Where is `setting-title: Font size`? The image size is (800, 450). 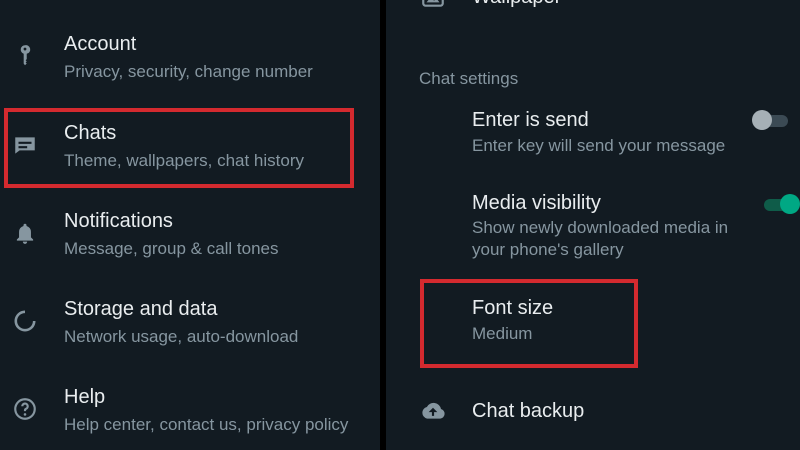 setting-title: Font size is located at coordinates (513, 308).